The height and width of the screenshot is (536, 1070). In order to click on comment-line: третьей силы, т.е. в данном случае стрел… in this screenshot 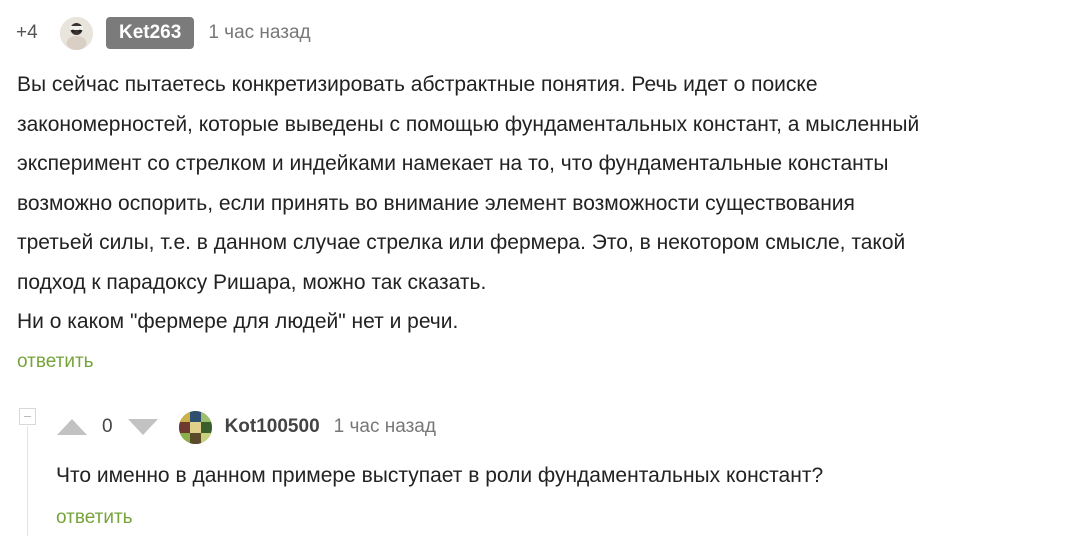, I will do `click(461, 242)`.